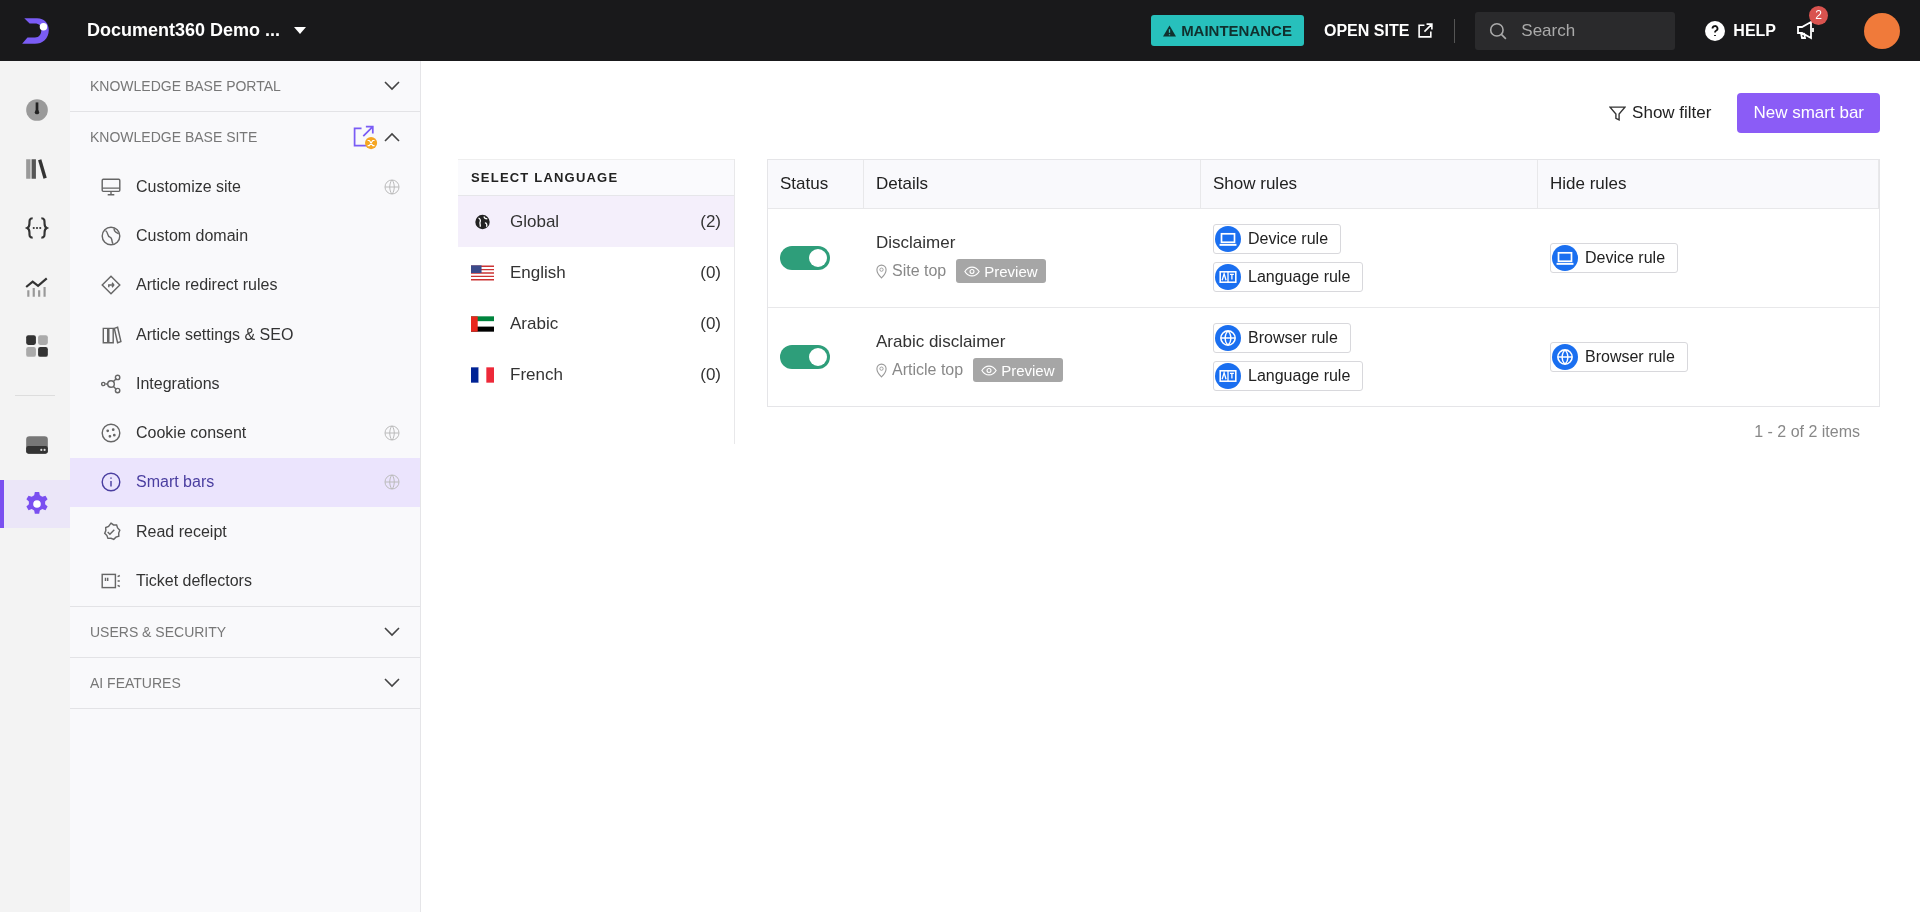 Image resolution: width=1920 pixels, height=912 pixels. I want to click on sidebar-item: Article redirect rules, so click(245, 285).